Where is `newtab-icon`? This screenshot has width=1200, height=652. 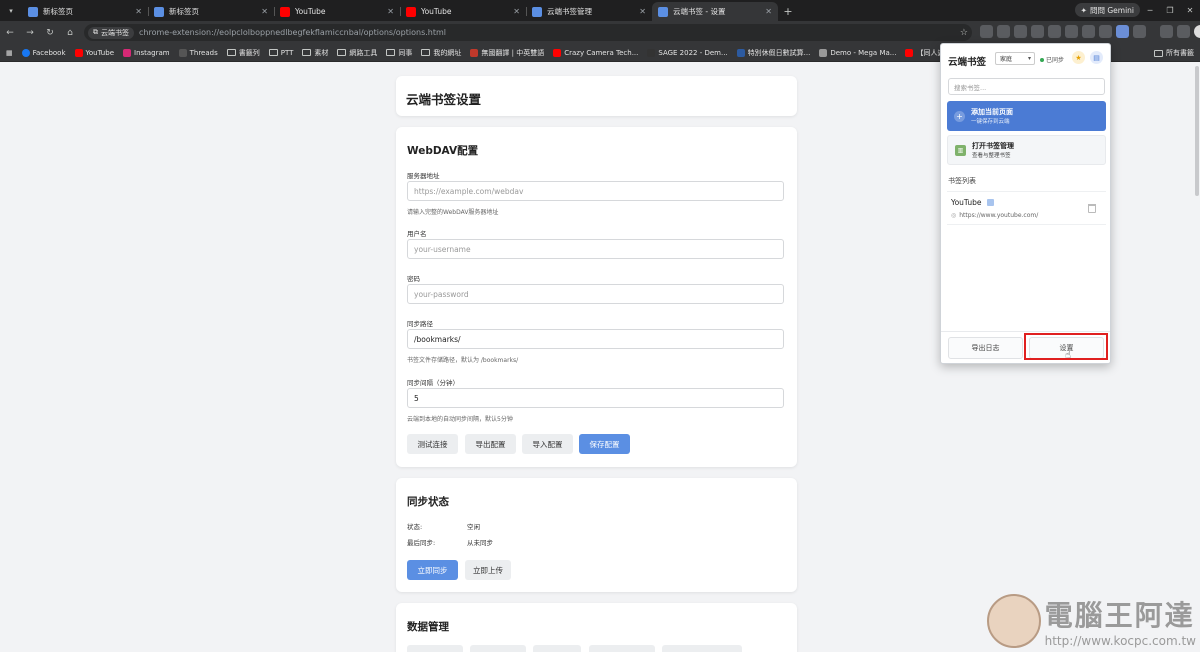
newtab-icon is located at coordinates (159, 11).